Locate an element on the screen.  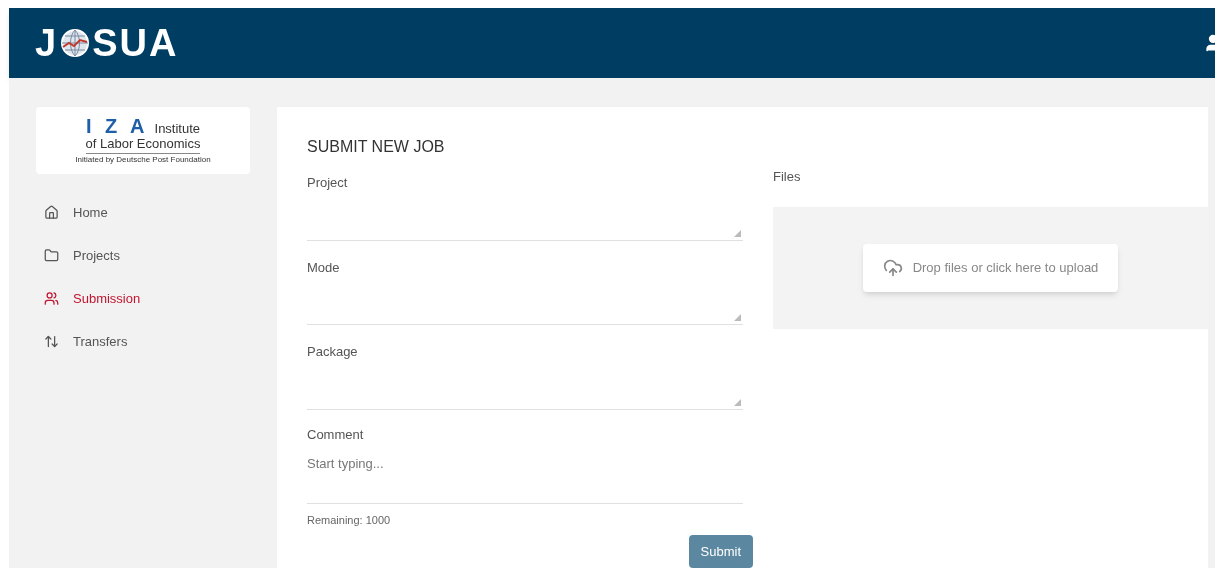
nav-item: Home is located at coordinates (160, 212).